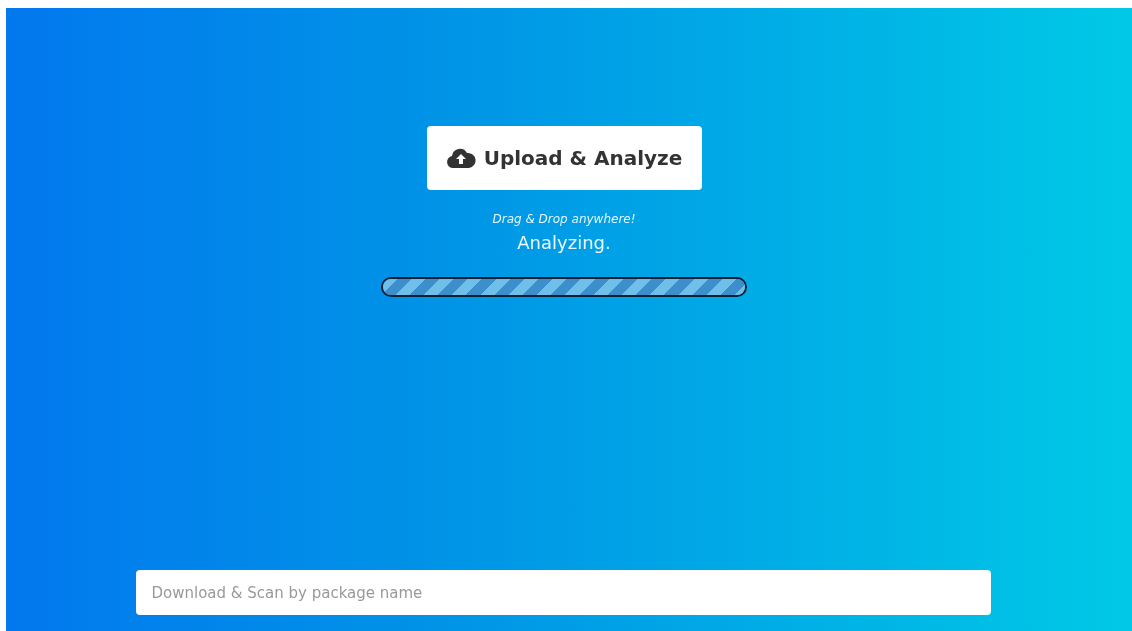 Image resolution: width=1132 pixels, height=631 pixels. Describe the element at coordinates (563, 592) in the screenshot. I see `package-name-field: Download & Scan by package name` at that location.